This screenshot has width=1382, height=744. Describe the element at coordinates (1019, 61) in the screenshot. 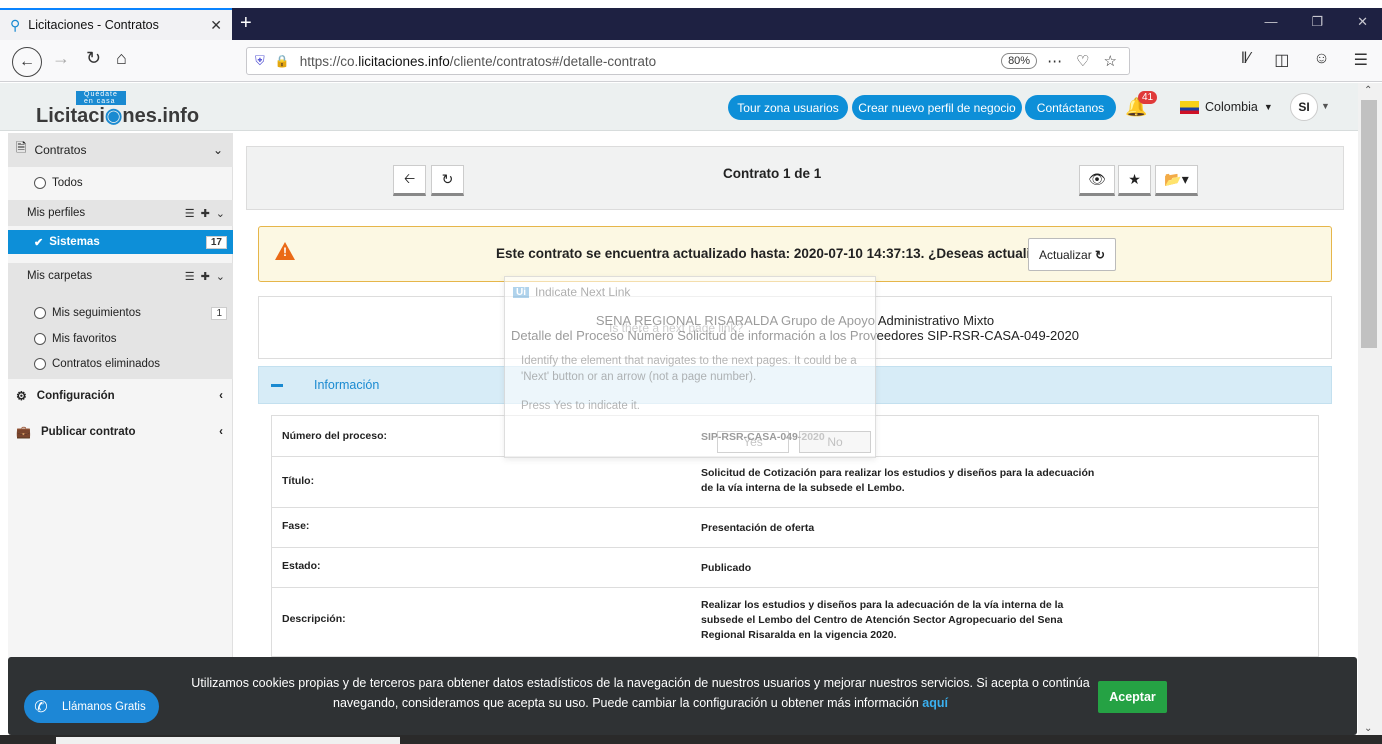

I see `zoom-indicator: 80%` at that location.